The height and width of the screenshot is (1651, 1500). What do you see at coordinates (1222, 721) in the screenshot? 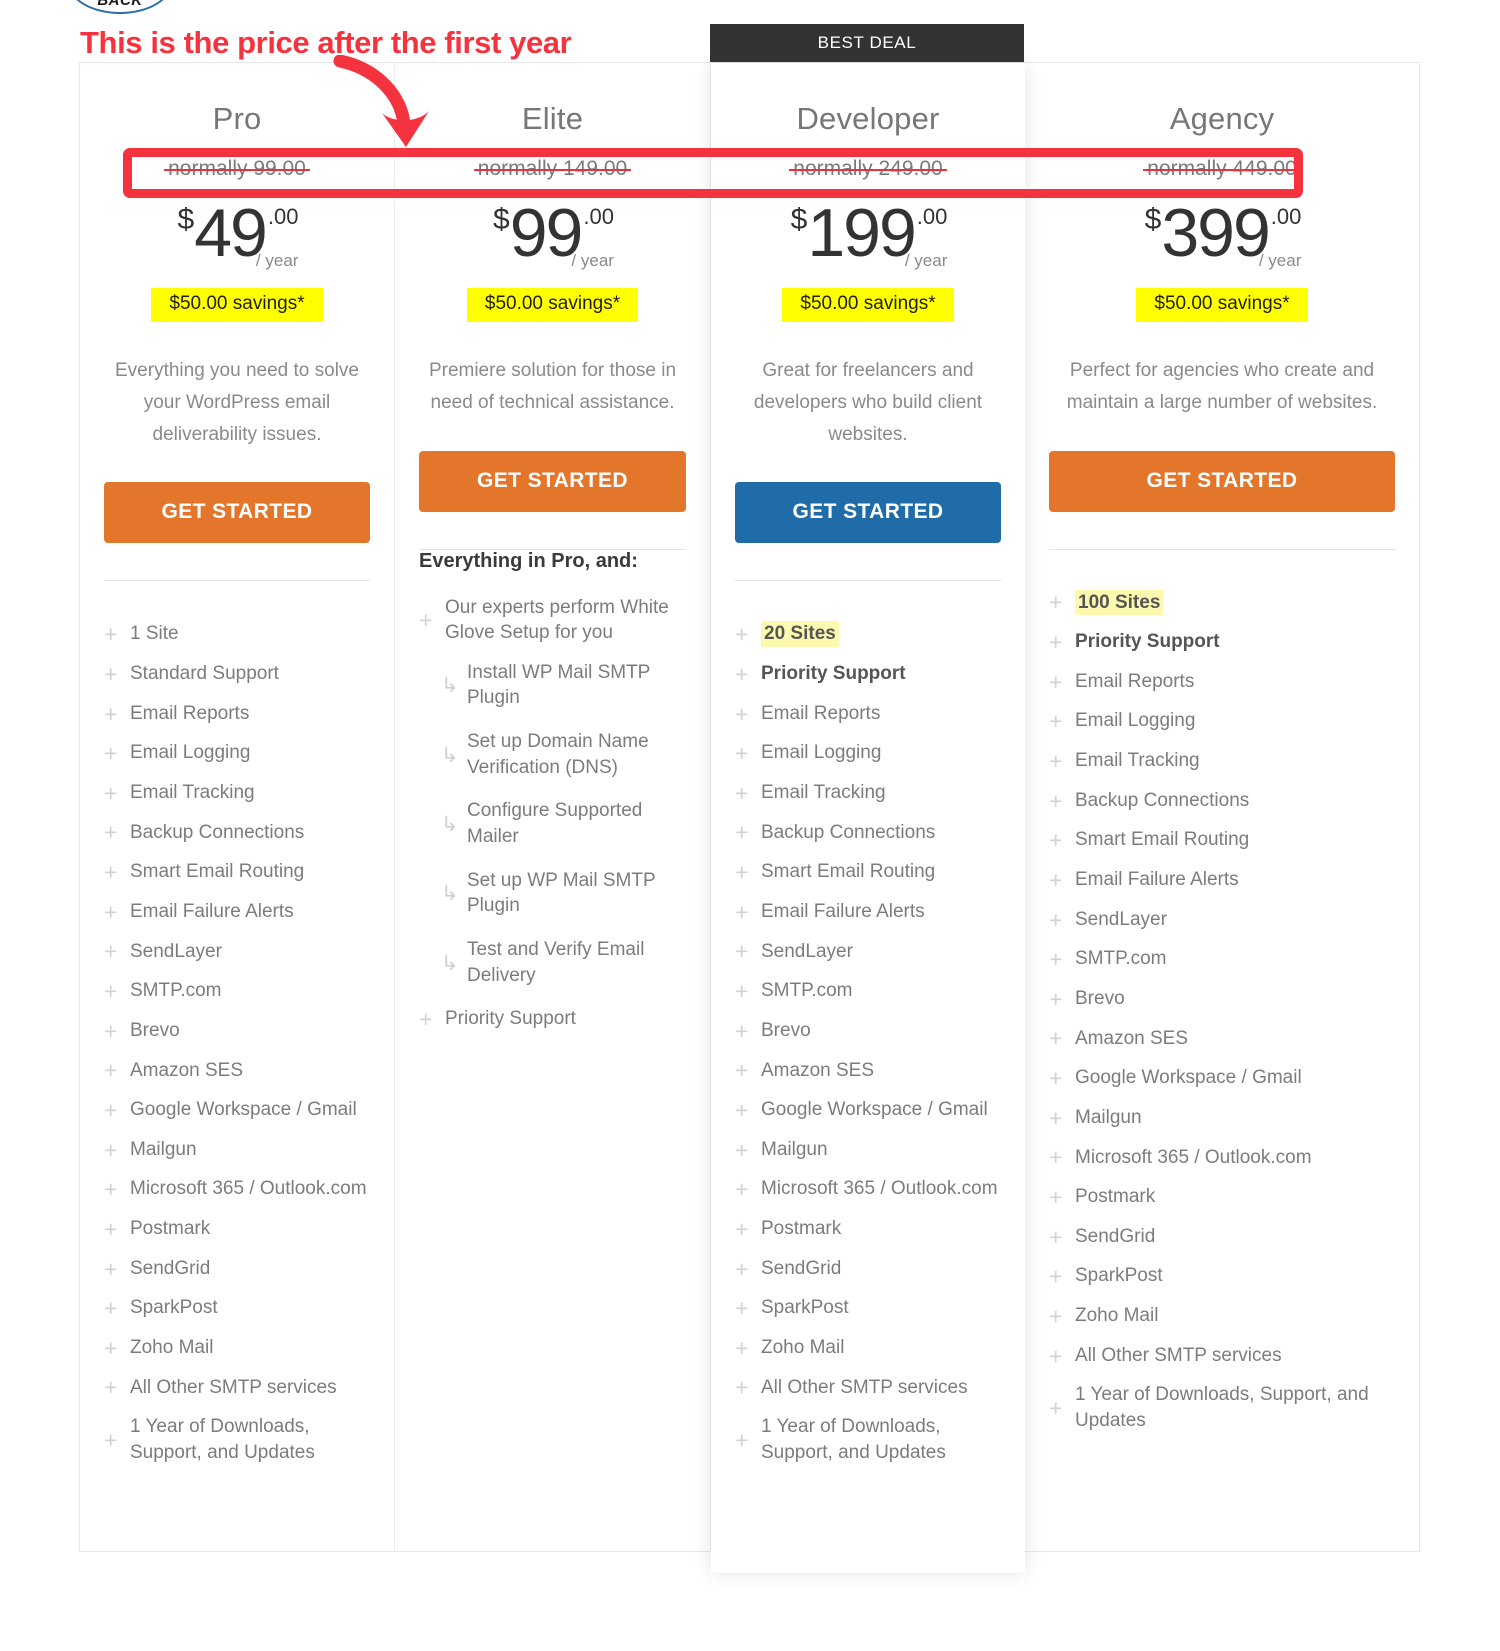
I see `feature-item: + Email Logging` at bounding box center [1222, 721].